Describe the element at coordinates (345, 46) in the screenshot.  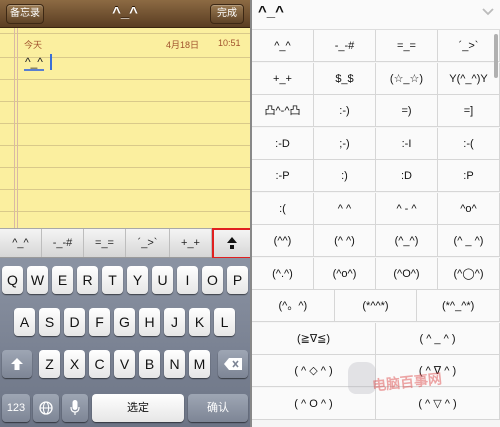
I see `emoticon-cell: -_-#` at that location.